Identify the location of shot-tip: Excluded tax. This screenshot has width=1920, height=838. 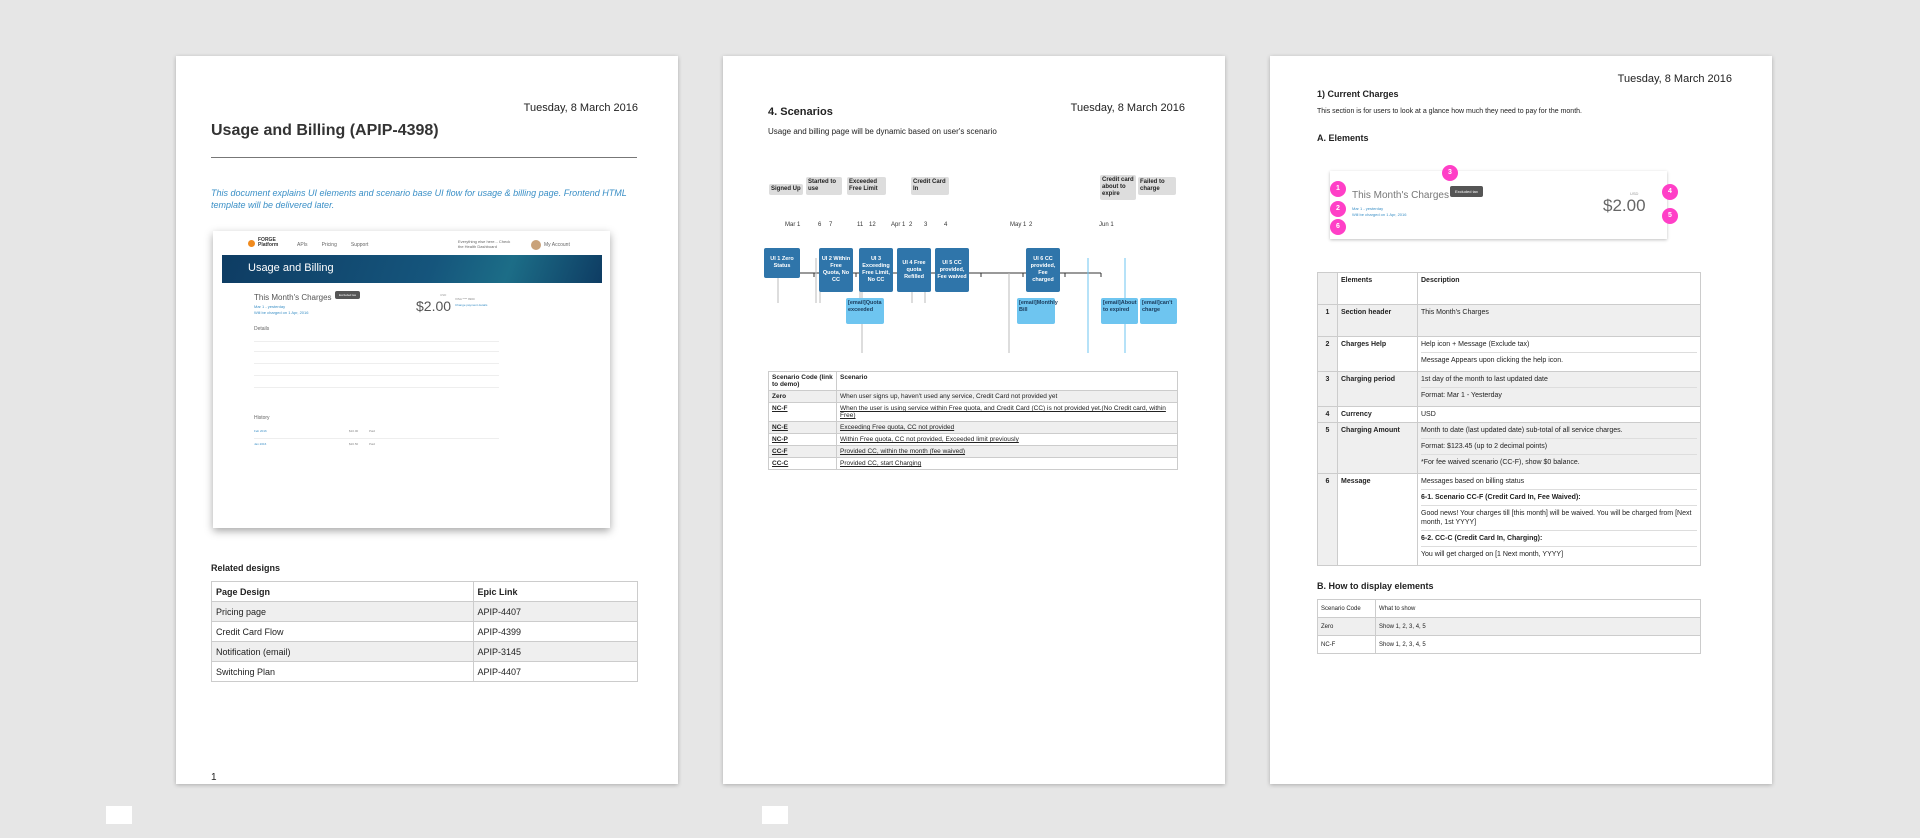
(1466, 191).